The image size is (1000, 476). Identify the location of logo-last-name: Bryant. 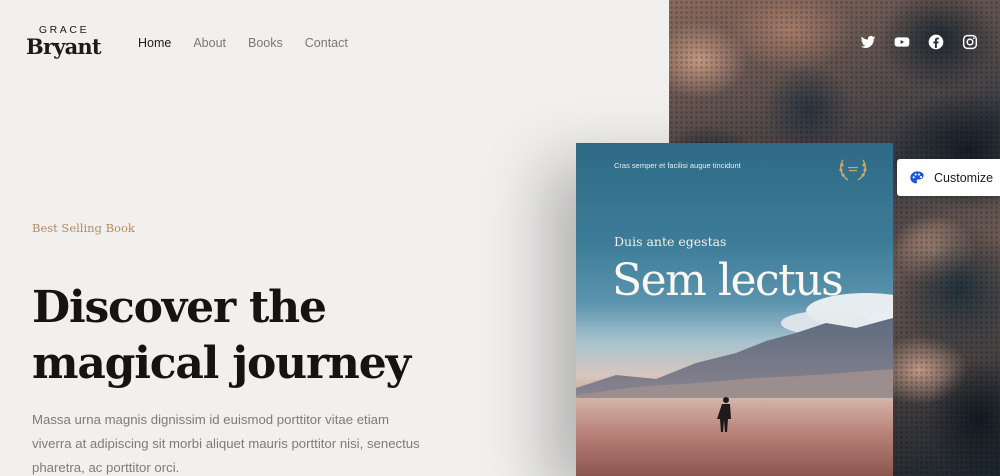
(64, 46).